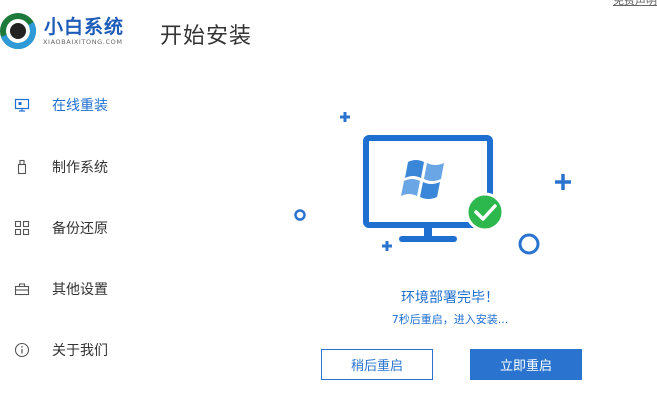 This screenshot has width=657, height=406. What do you see at coordinates (22, 289) in the screenshot?
I see `toolbox-icon` at bounding box center [22, 289].